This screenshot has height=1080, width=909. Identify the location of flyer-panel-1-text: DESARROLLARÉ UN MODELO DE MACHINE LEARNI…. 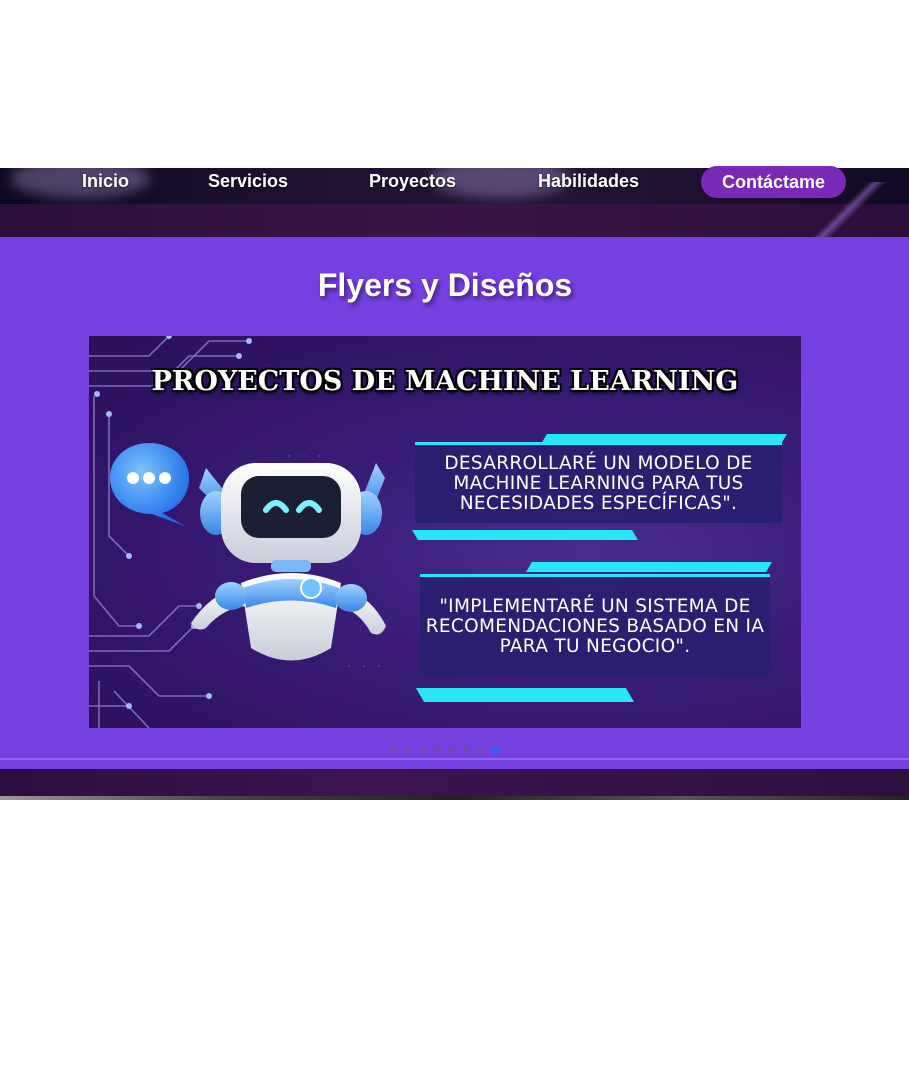
(598, 483).